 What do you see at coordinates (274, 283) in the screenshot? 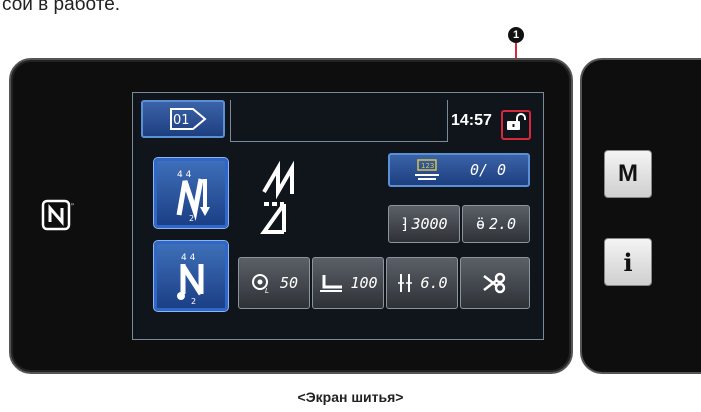
I see `thread-tension-button: L 50` at bounding box center [274, 283].